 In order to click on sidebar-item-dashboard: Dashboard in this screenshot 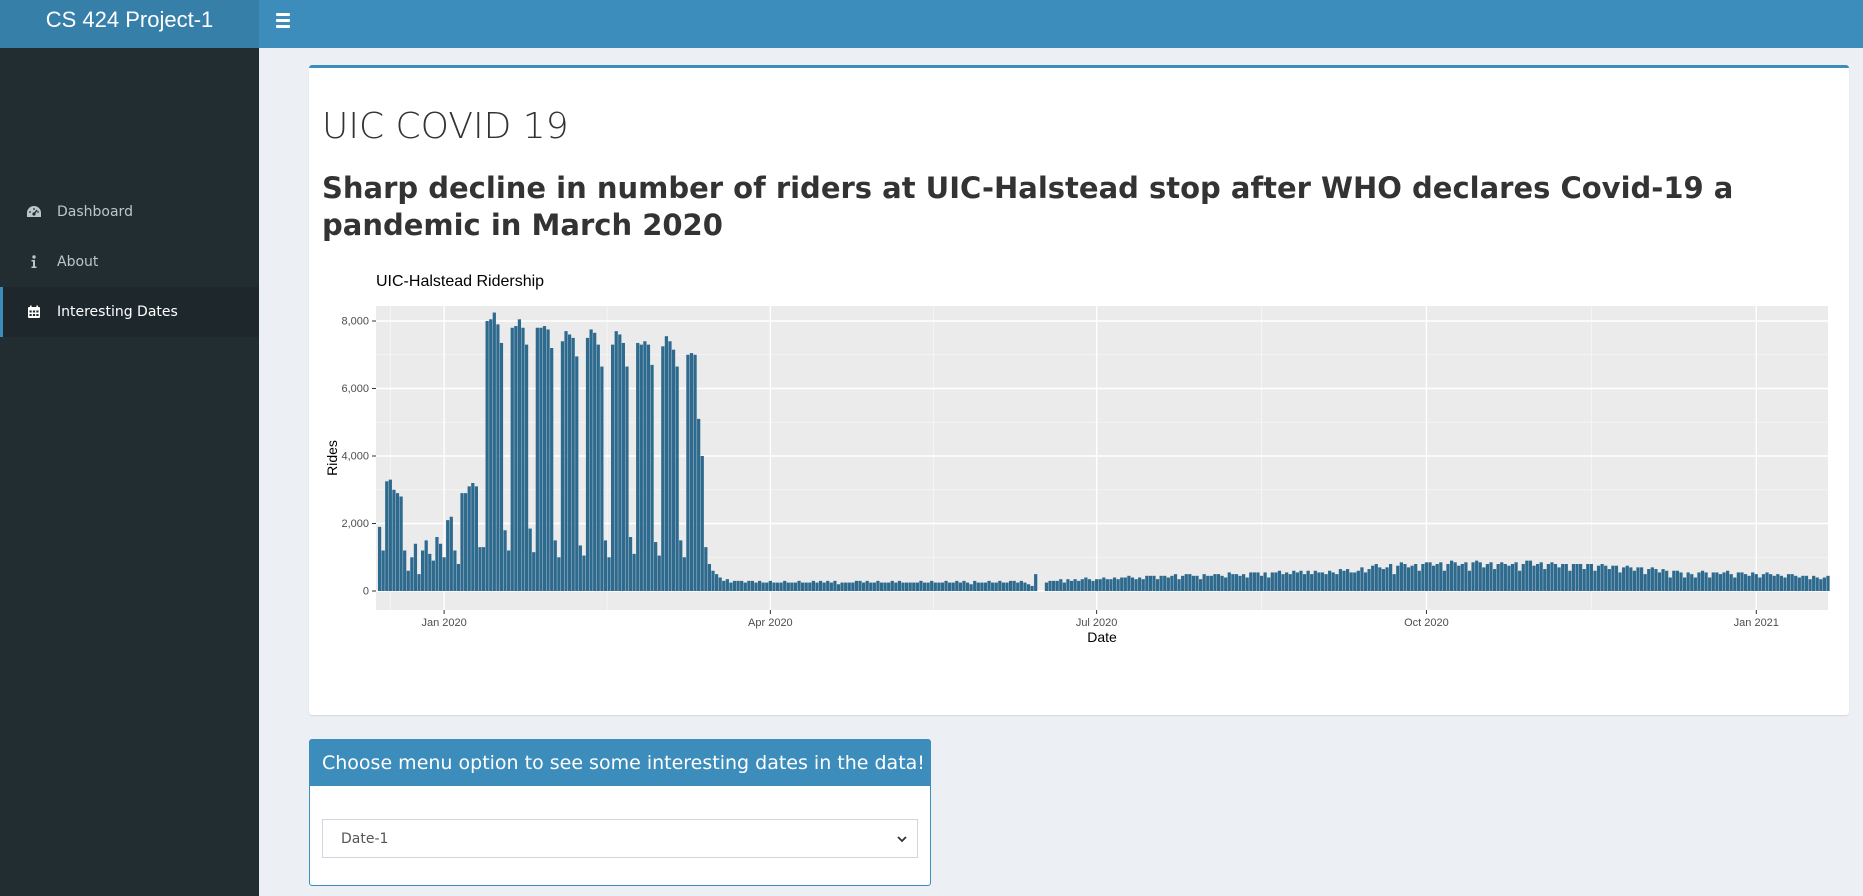, I will do `click(129, 212)`.